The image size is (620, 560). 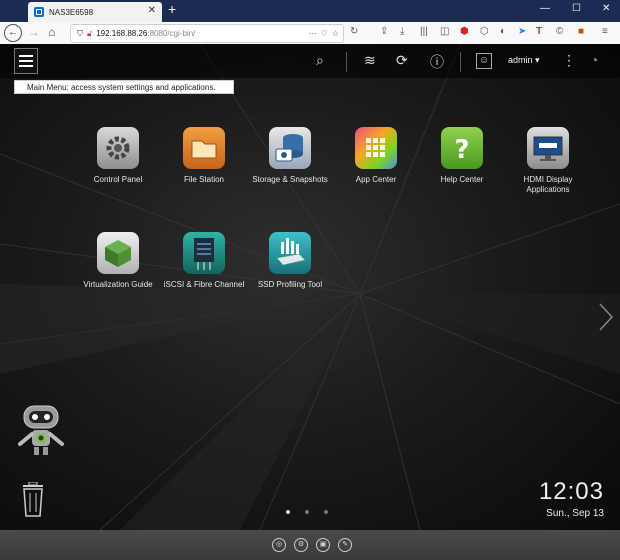 I want to click on app-grid-icon, so click(x=376, y=148).